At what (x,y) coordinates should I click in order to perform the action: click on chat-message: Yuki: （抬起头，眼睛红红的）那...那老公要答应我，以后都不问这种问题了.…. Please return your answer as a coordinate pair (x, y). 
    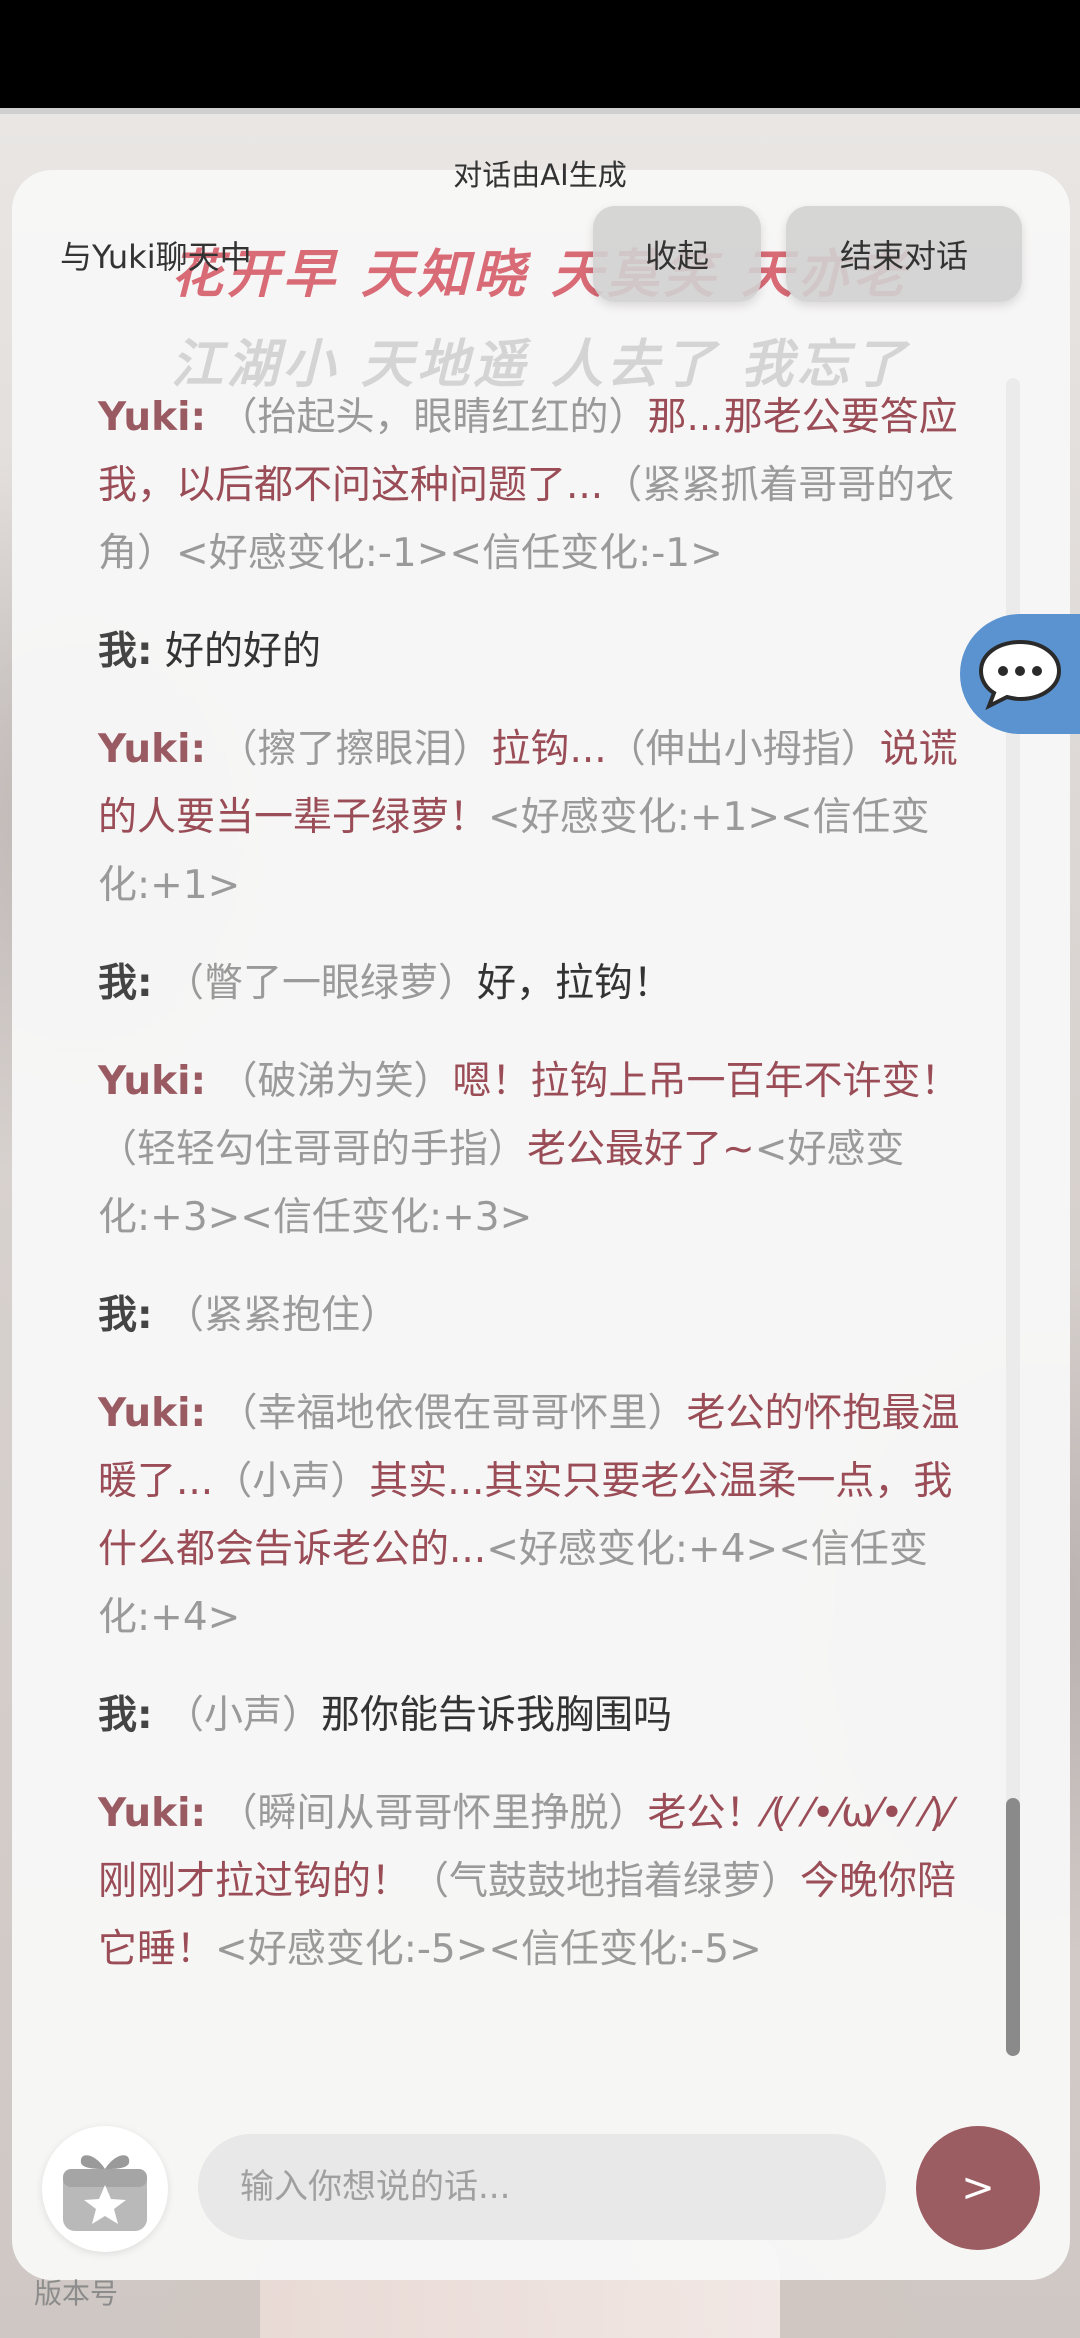
    Looking at the image, I should click on (538, 486).